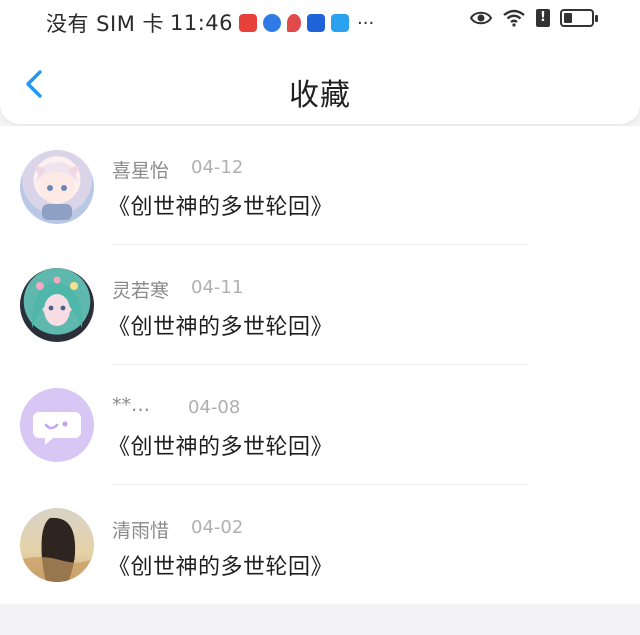 Image resolution: width=640 pixels, height=635 pixels. What do you see at coordinates (534, 18) in the screenshot?
I see `status-bar-right: !` at bounding box center [534, 18].